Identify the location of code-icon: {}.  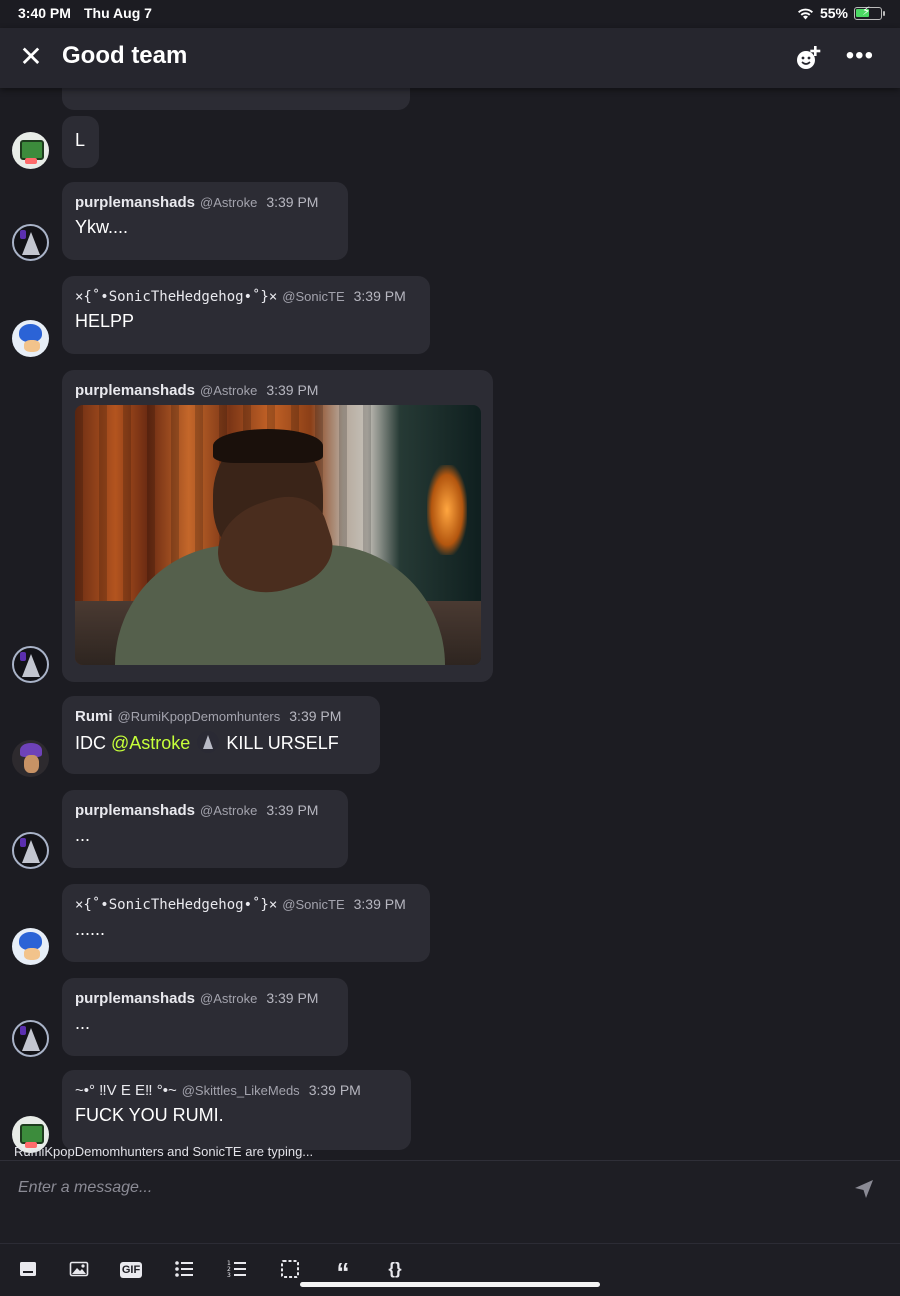
(395, 1269).